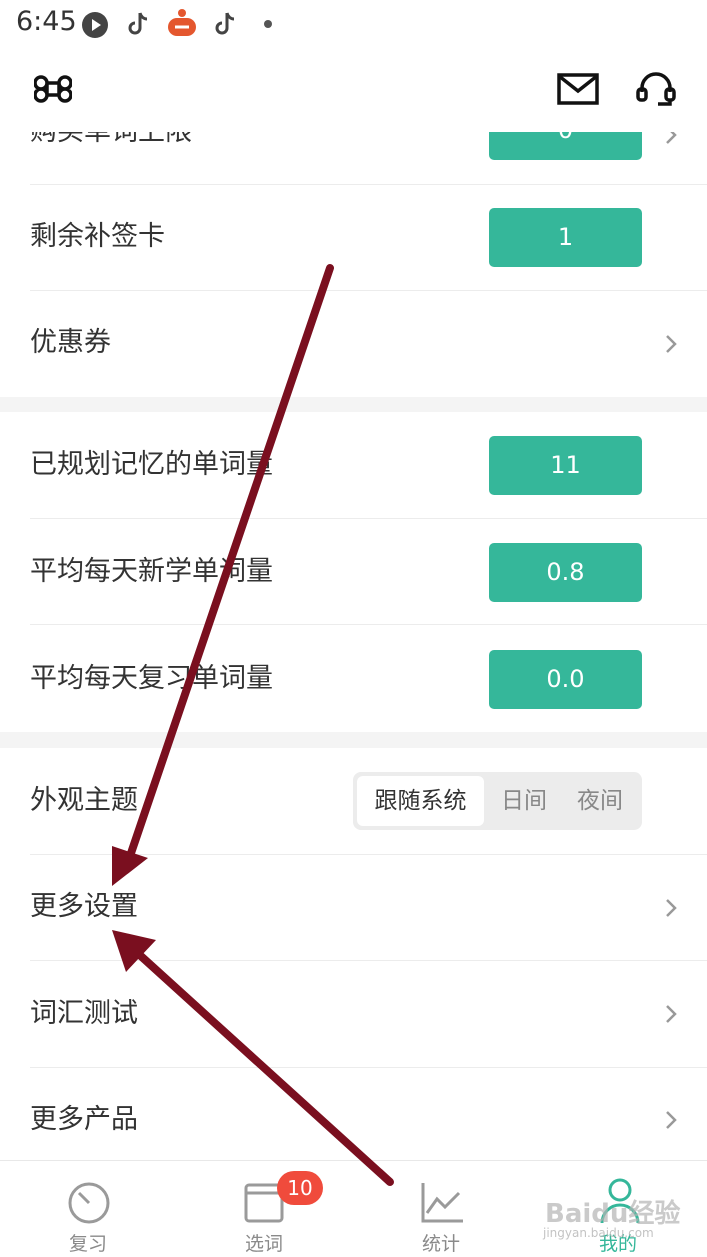 Image resolution: width=707 pixels, height=1257 pixels. Describe the element at coordinates (565, 146) in the screenshot. I see `purchase-limit-value: 0` at that location.